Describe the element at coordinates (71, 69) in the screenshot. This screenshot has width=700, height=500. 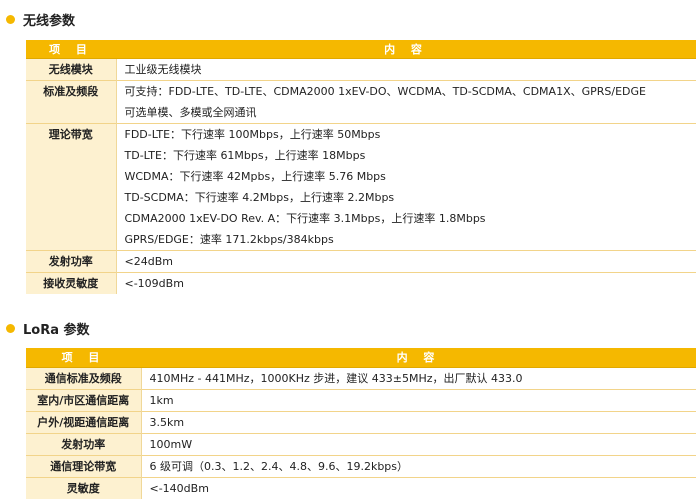
I see `row-key: 无线模块` at that location.